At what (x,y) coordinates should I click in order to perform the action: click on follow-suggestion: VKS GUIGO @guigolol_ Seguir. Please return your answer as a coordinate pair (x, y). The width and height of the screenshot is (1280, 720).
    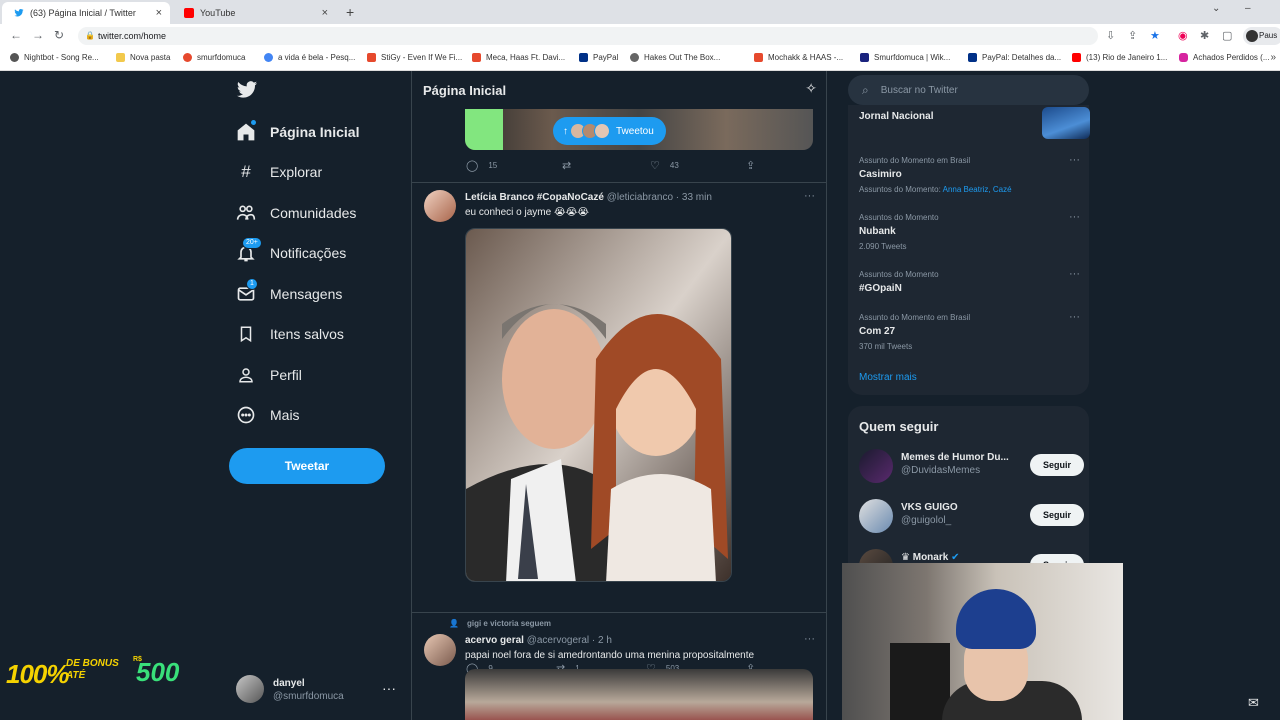
    Looking at the image, I should click on (971, 517).